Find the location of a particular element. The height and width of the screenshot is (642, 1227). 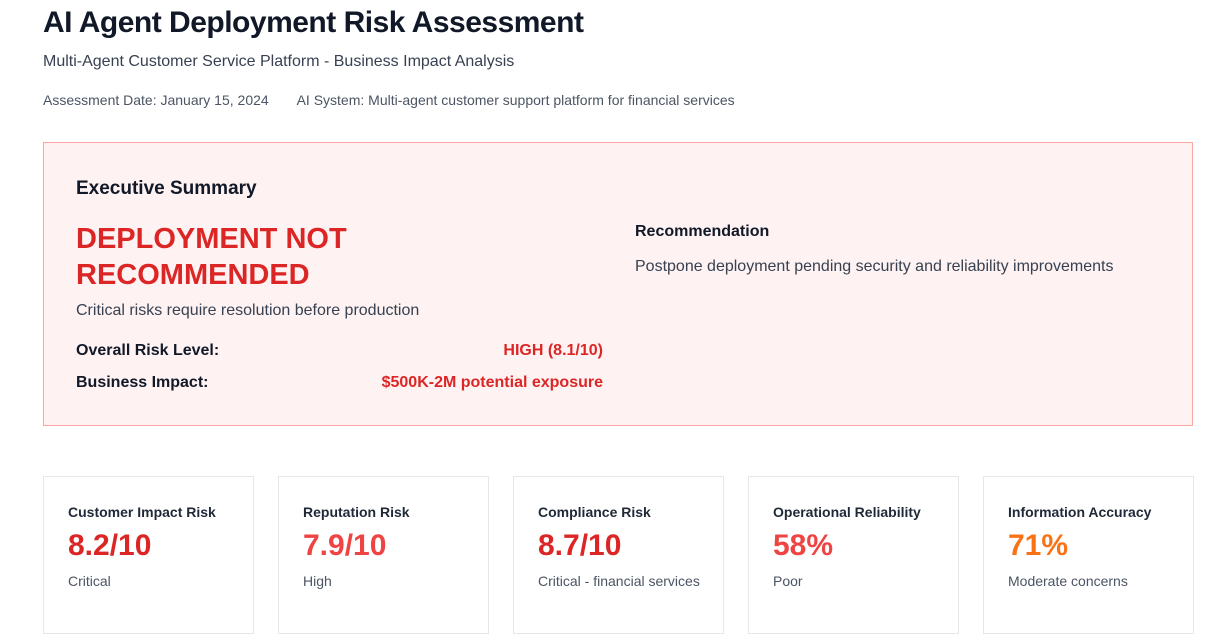

metric-label: Operational Reliability is located at coordinates (847, 512).